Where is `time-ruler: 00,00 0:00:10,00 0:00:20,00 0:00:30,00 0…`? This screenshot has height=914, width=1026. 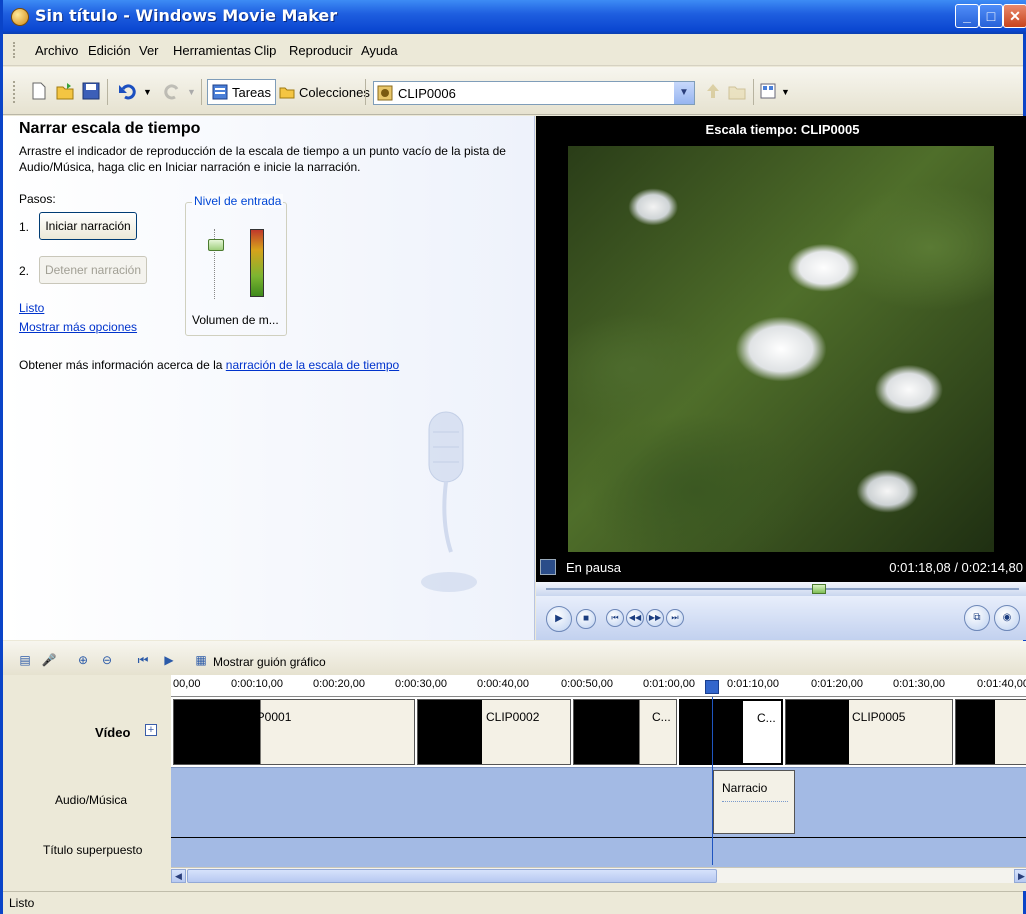
time-ruler: 00,00 0:00:10,00 0:00:20,00 0:00:30,00 0… is located at coordinates (598, 686).